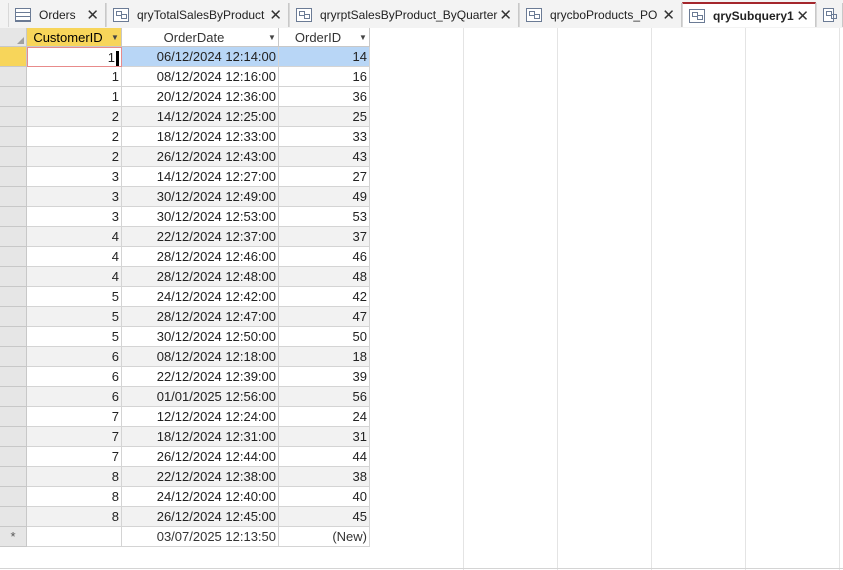  I want to click on cell-orderid: 42, so click(324, 297).